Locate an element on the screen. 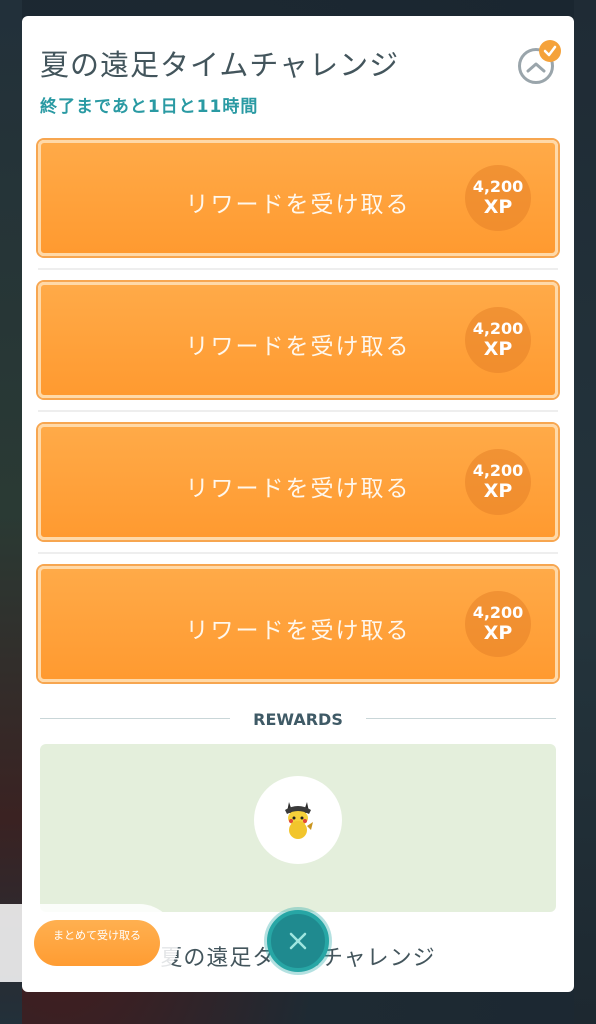  background-right is located at coordinates (585, 512).